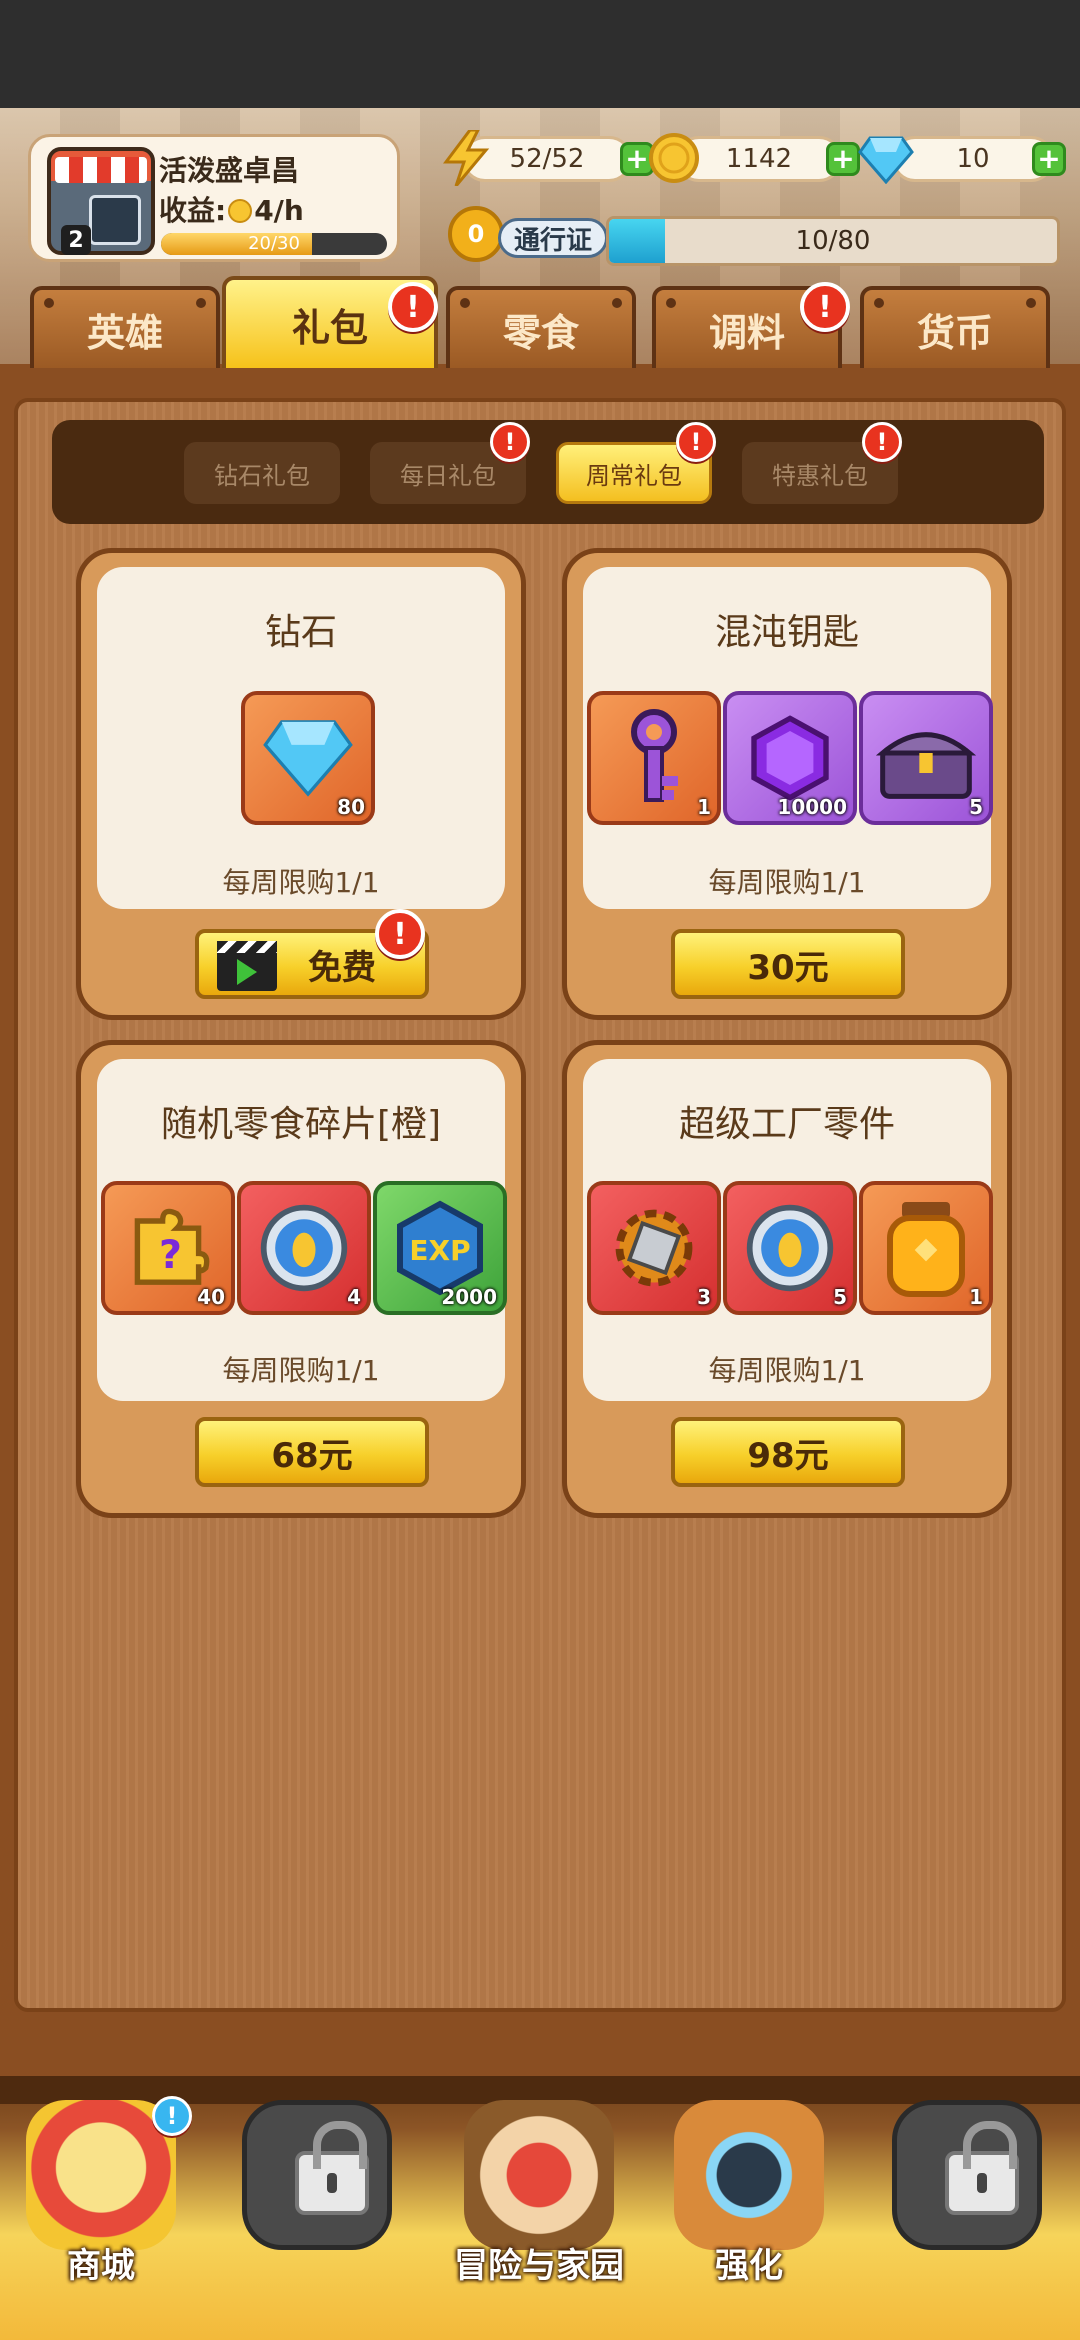 The height and width of the screenshot is (2340, 1080). I want to click on pack-item: ? 40, so click(168, 1248).